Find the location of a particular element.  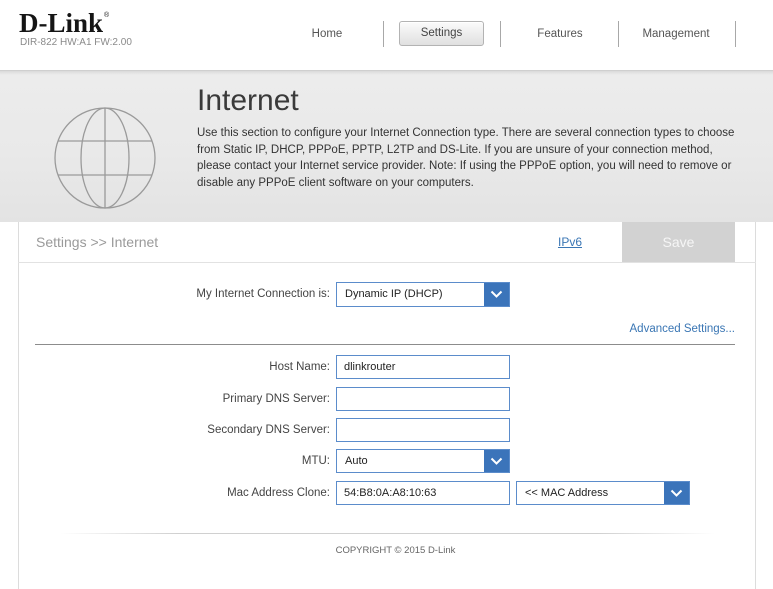

registered-mark: ® is located at coordinates (107, 15).